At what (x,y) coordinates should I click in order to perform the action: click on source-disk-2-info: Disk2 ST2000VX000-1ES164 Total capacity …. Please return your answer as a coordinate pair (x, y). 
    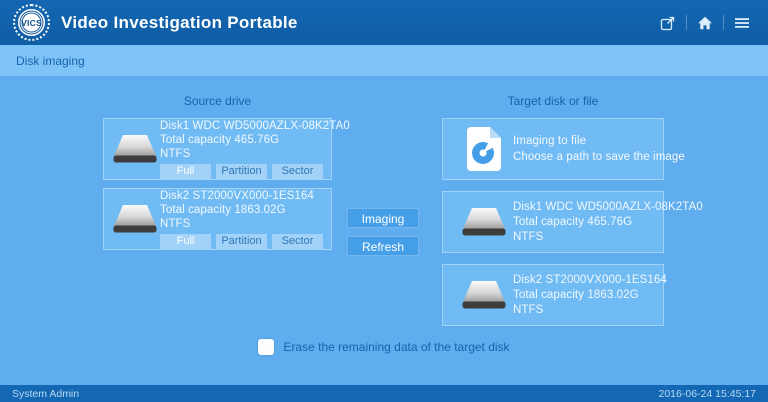
    Looking at the image, I should click on (241, 219).